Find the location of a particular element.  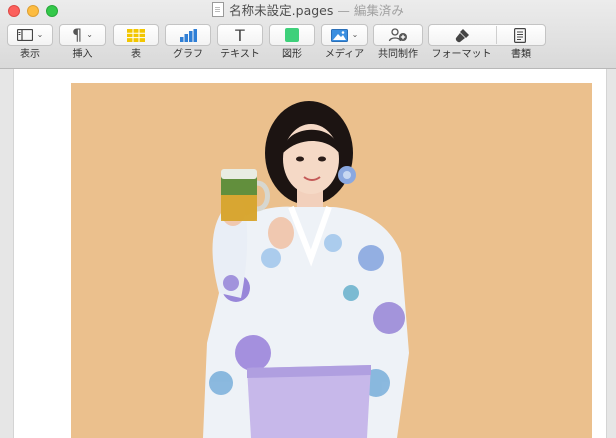

shape-icon is located at coordinates (292, 35).